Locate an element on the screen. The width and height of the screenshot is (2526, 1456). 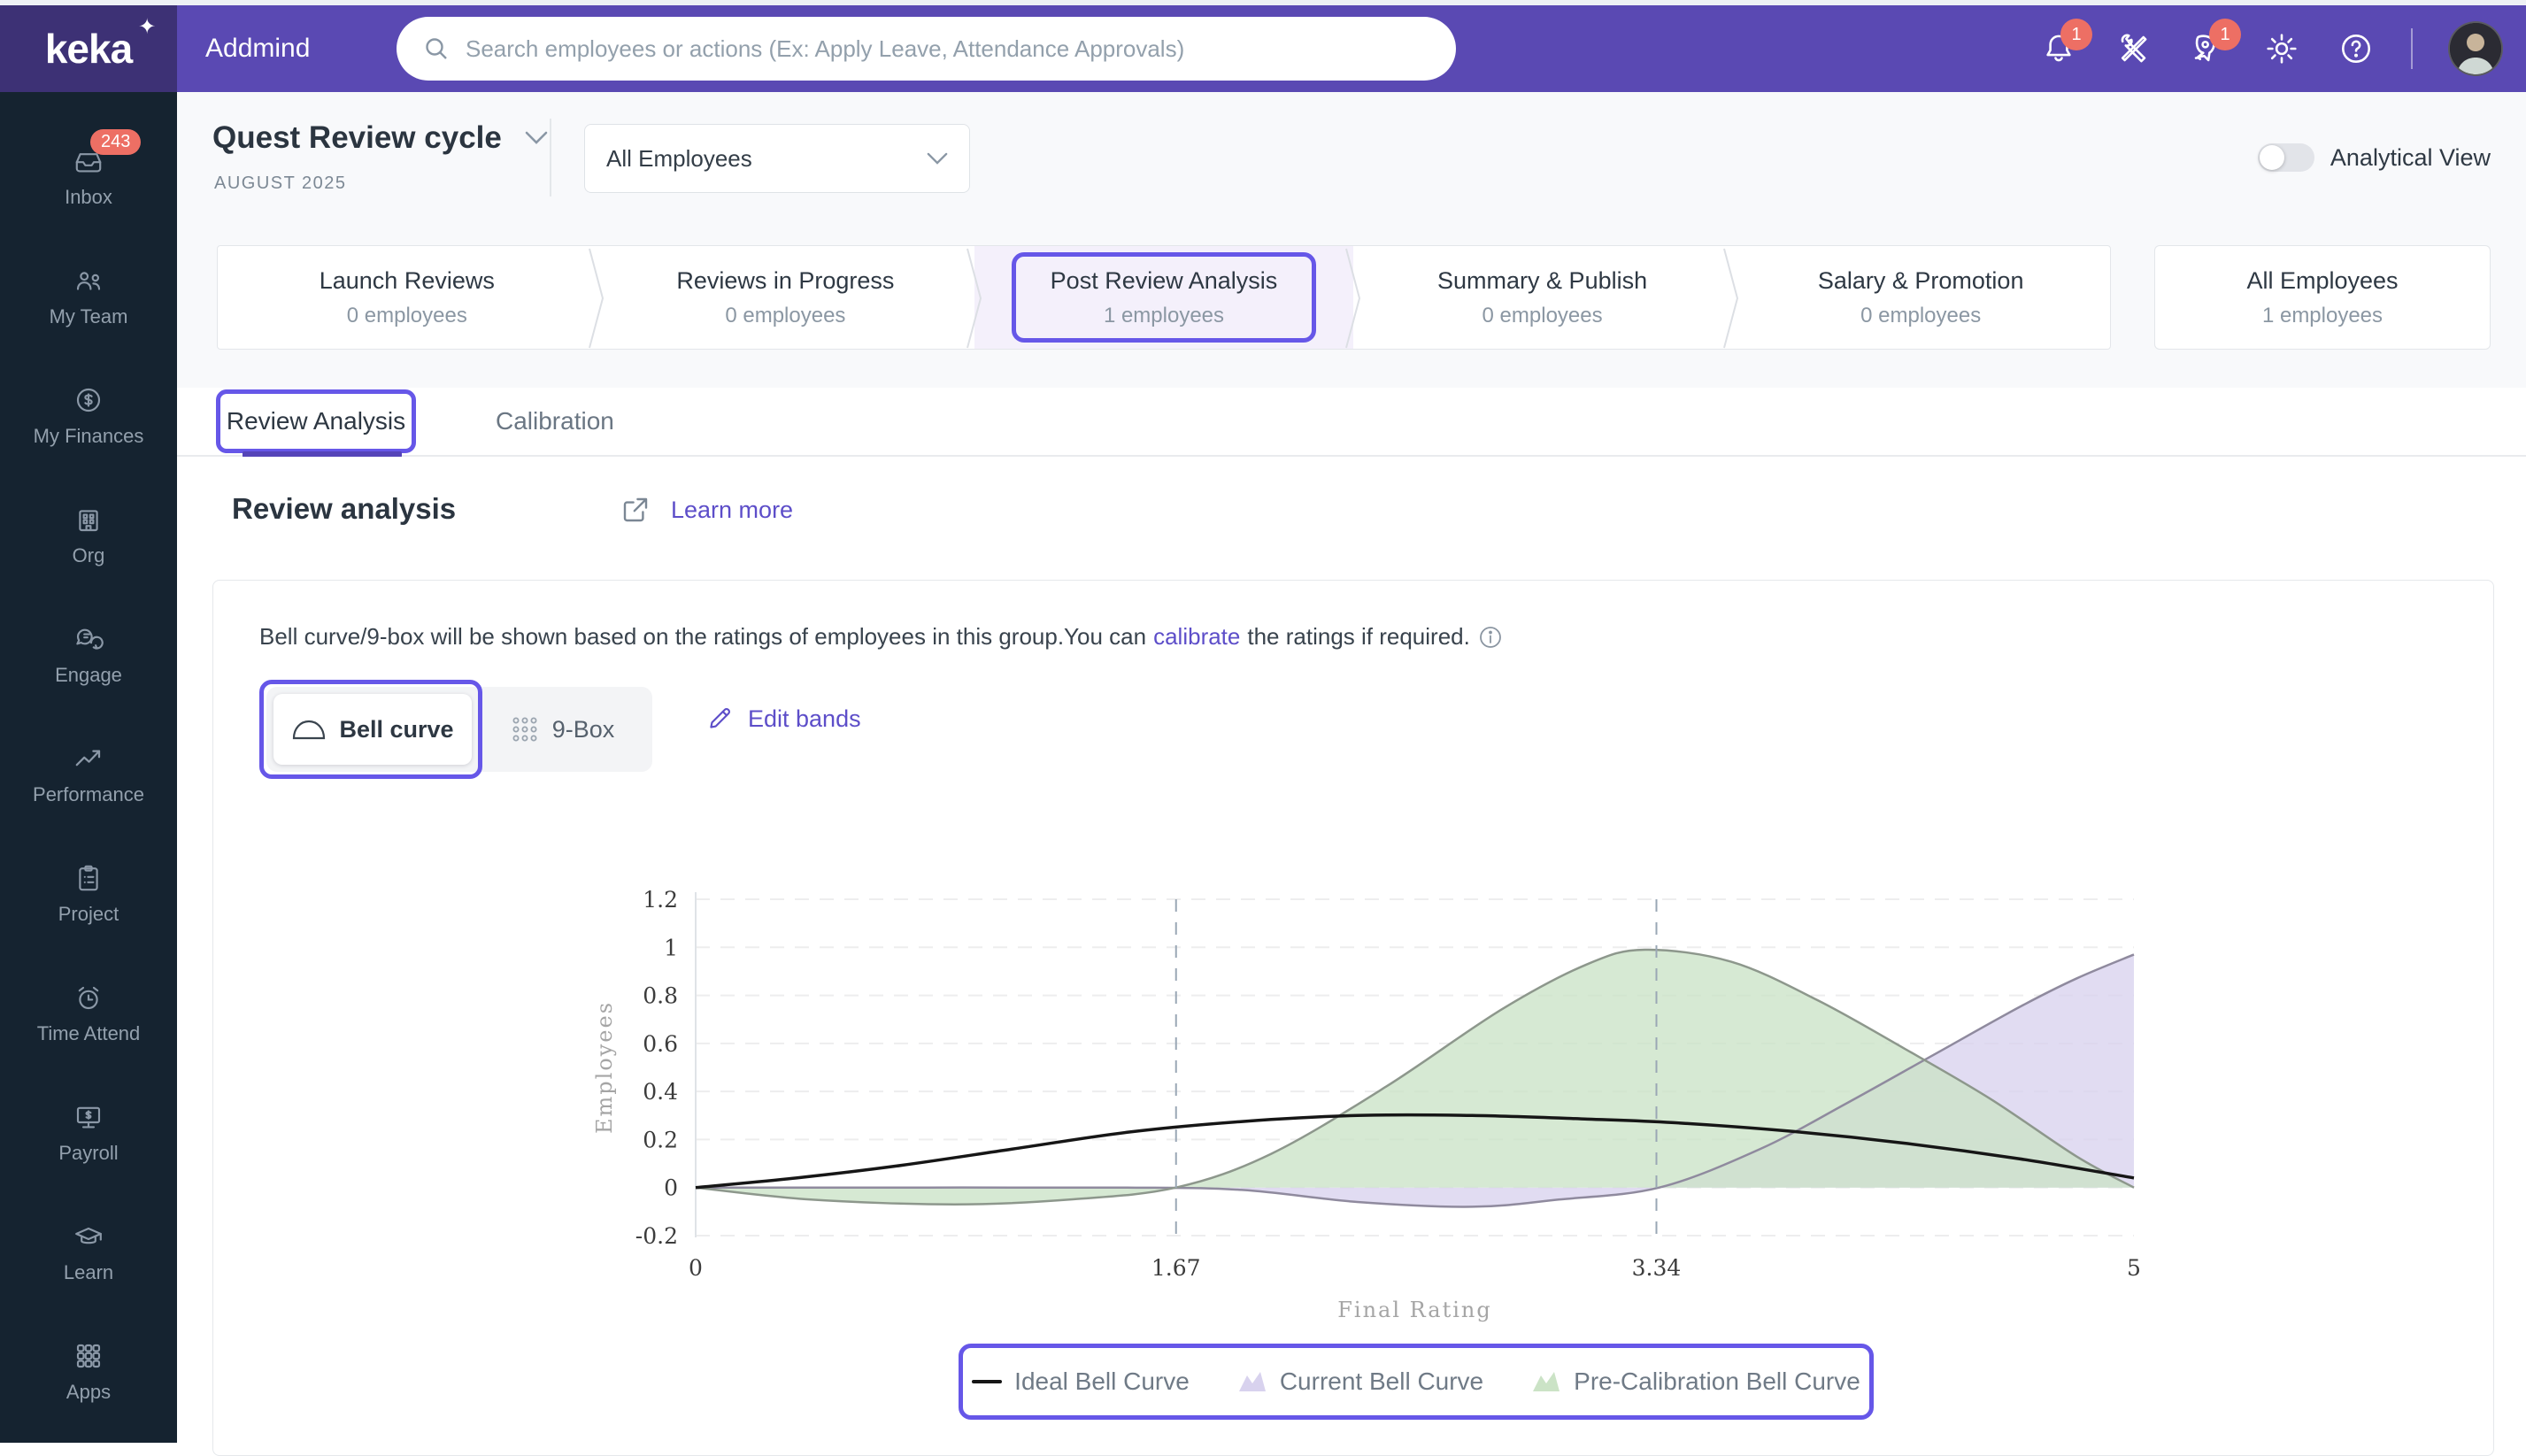
chat-bubbles-icon is located at coordinates (88, 639).